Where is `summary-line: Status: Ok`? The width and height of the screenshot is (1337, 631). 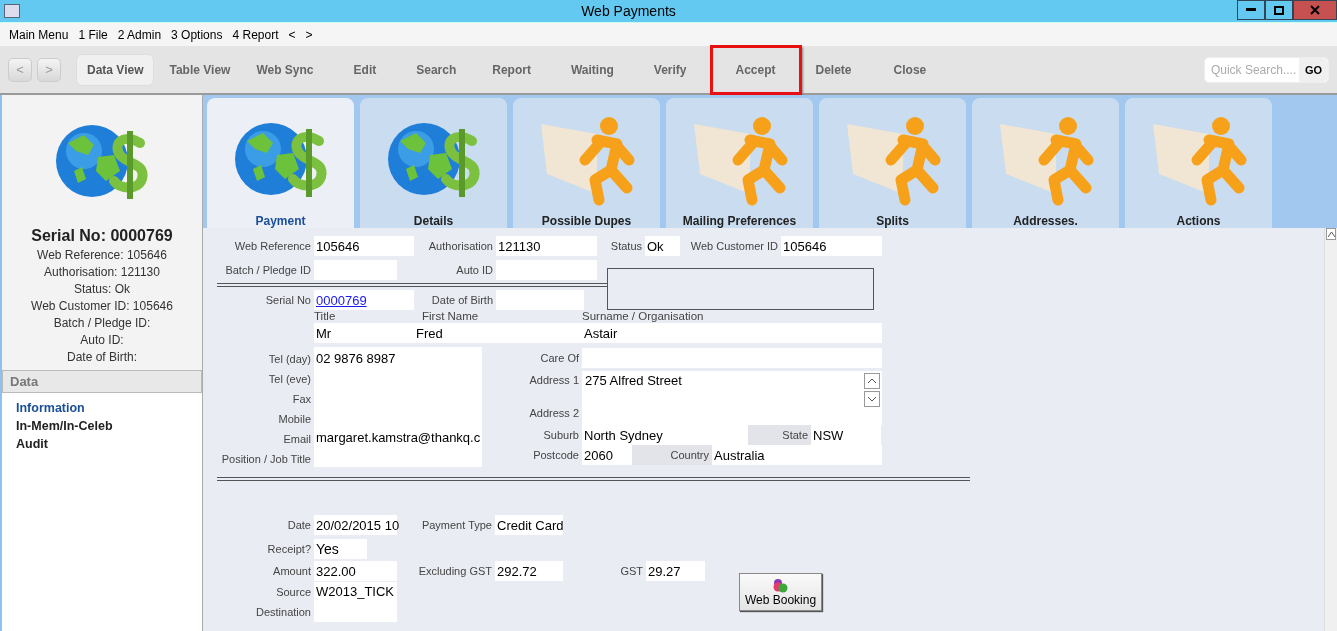
summary-line: Status: Ok is located at coordinates (102, 289).